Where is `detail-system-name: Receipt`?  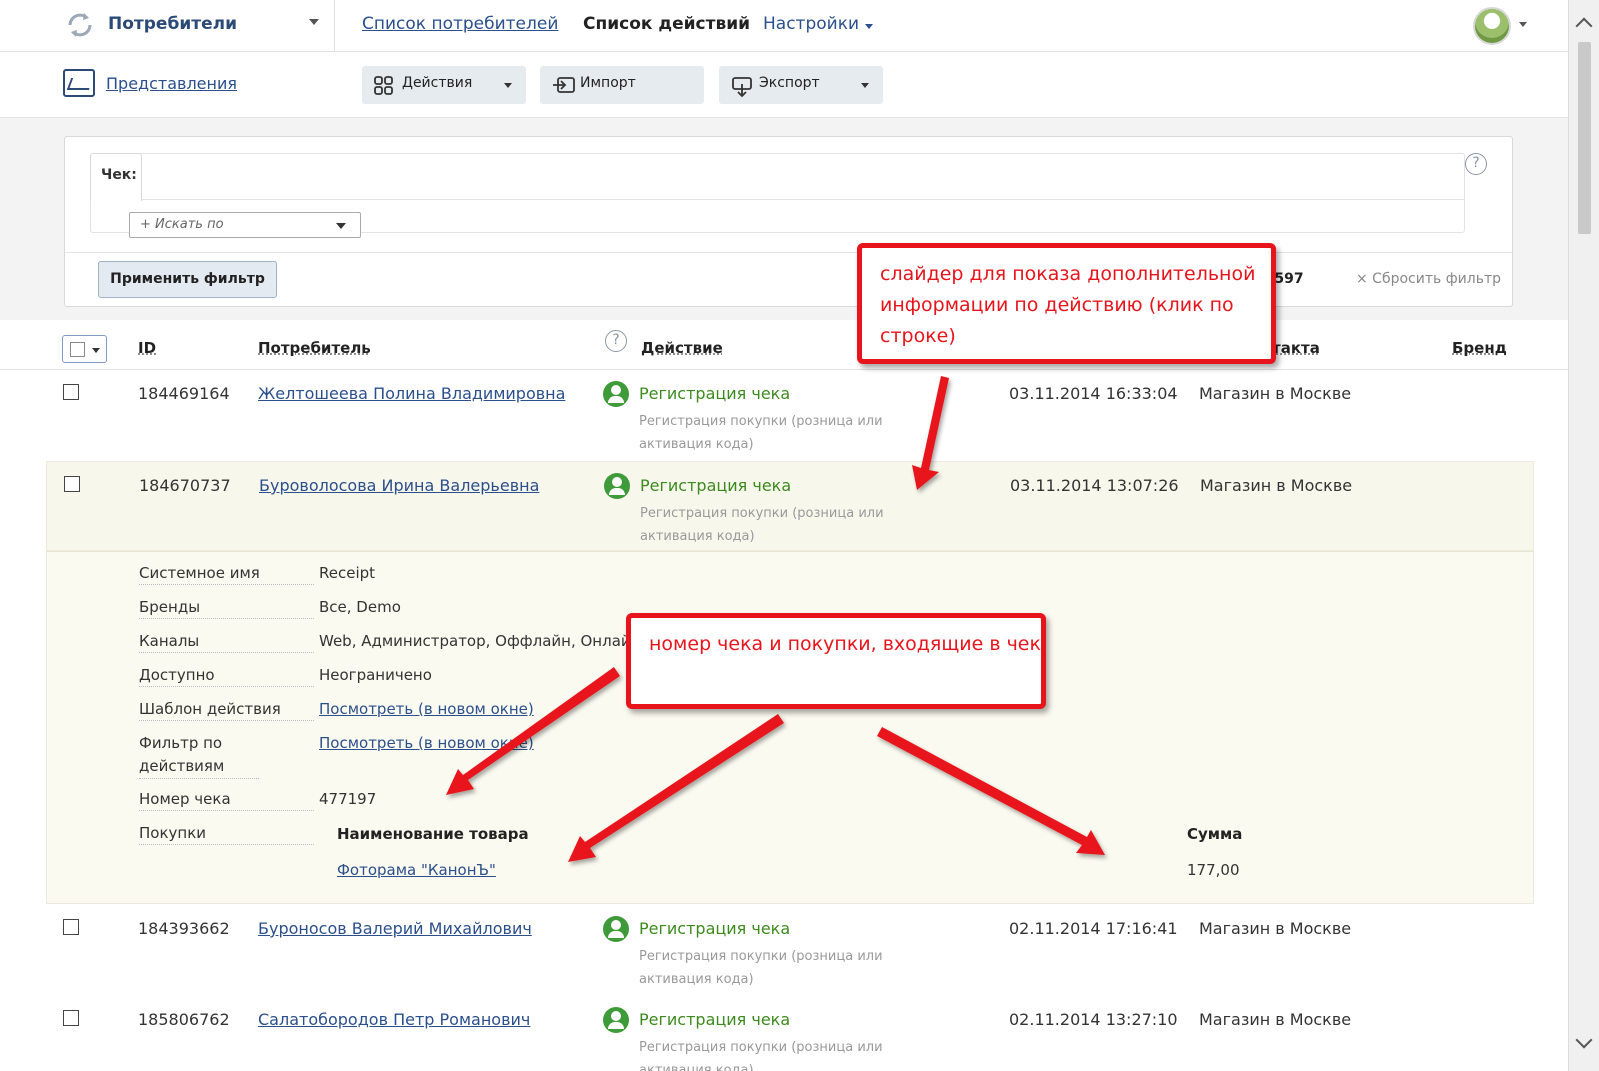 detail-system-name: Receipt is located at coordinates (347, 573).